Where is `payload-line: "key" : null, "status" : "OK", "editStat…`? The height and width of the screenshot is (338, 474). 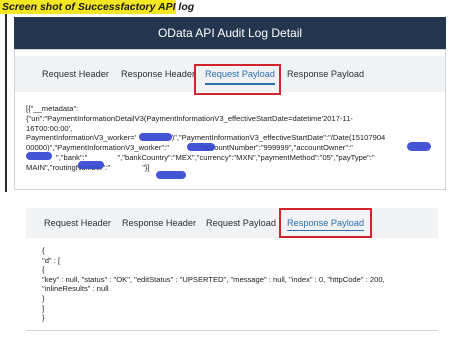
payload-line: "key" : null, "status" : "OK", "editStat… is located at coordinates (213, 279).